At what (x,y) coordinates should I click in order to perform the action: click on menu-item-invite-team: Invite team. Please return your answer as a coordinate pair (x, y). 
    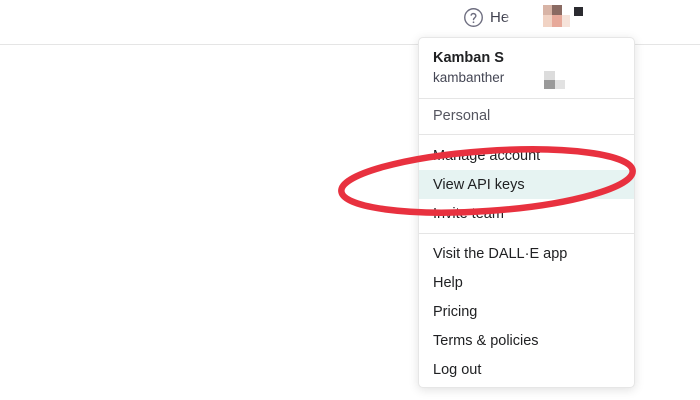
    Looking at the image, I should click on (526, 213).